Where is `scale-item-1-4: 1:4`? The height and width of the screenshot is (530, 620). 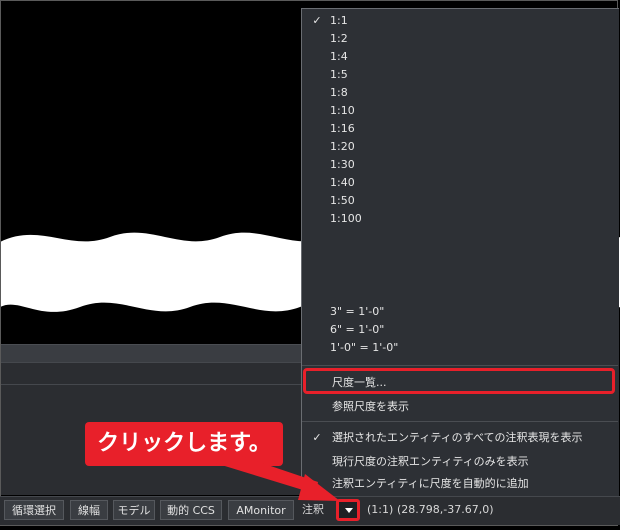 scale-item-1-4: 1:4 is located at coordinates (460, 57).